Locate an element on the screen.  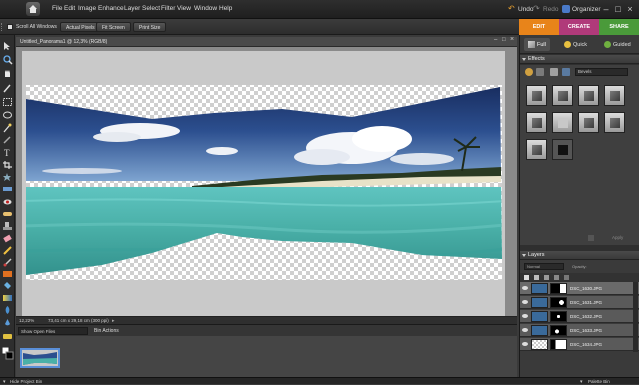
redo-button: ↷ Redo is located at coordinates (546, 9).